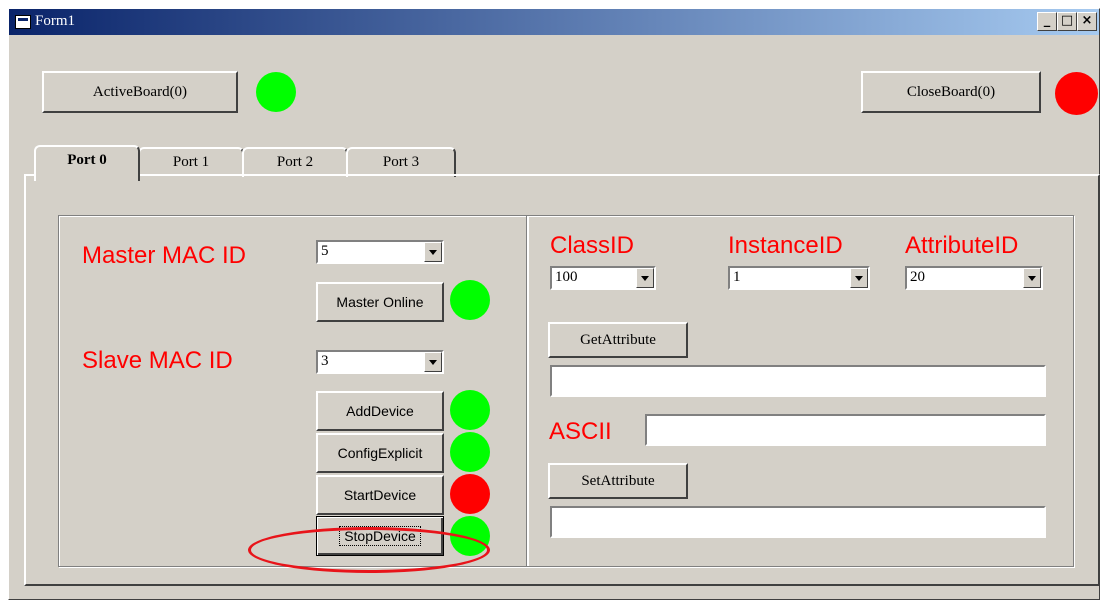 Image resolution: width=1105 pixels, height=603 pixels. Describe the element at coordinates (191, 162) in the screenshot. I see `tab-port-1: Port 1` at that location.